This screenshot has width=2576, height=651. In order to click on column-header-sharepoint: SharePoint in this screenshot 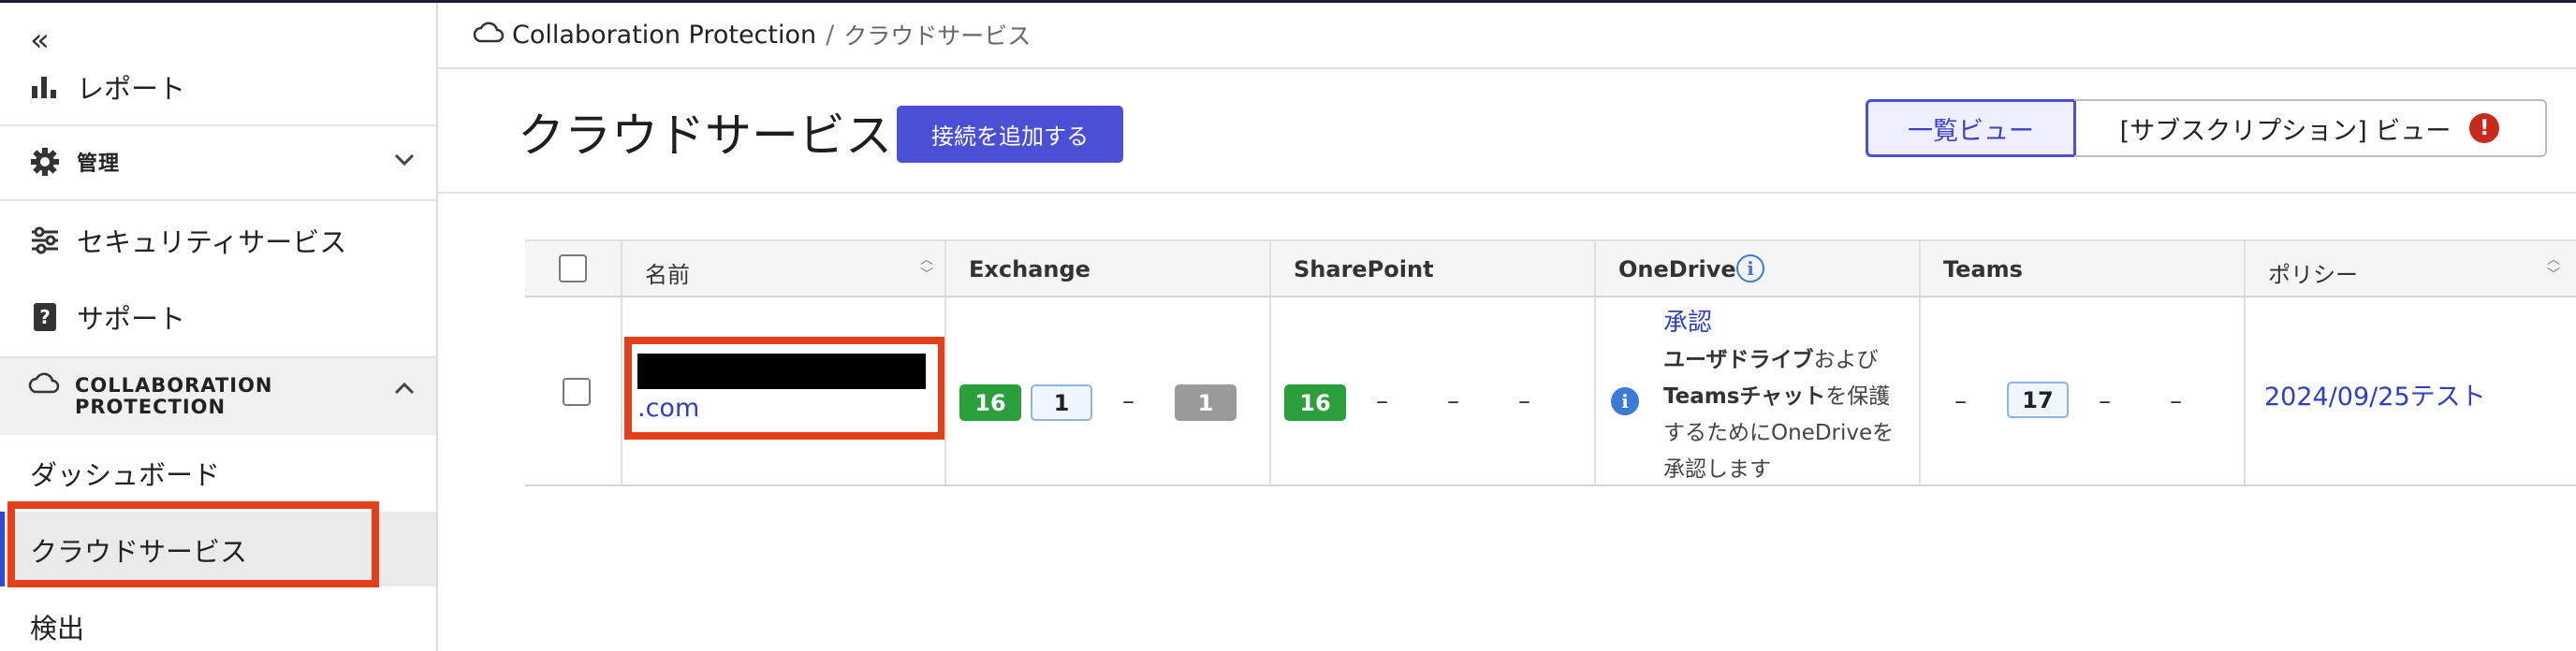, I will do `click(1364, 269)`.